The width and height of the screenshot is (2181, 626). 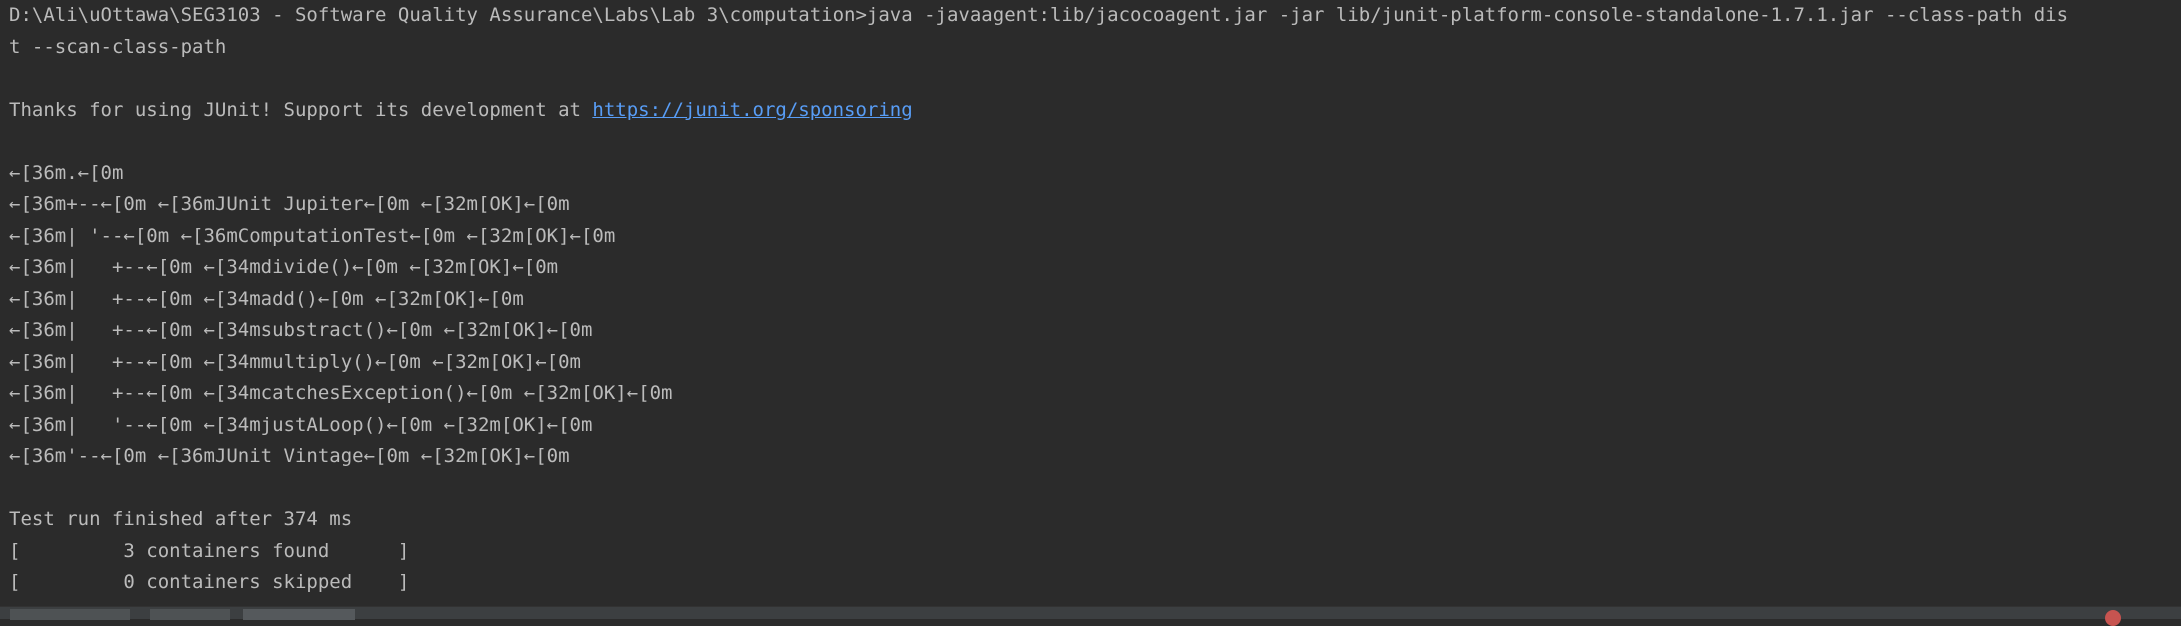 I want to click on containers-skipped: [ 0 containers skipped ], so click(x=209, y=582).